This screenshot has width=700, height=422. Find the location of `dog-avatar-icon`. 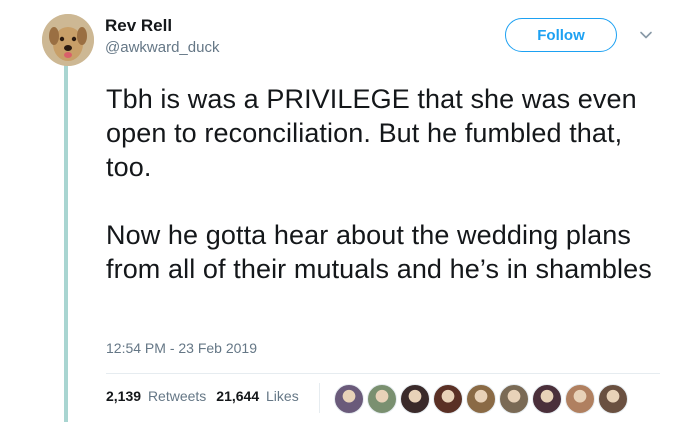

dog-avatar-icon is located at coordinates (68, 40).